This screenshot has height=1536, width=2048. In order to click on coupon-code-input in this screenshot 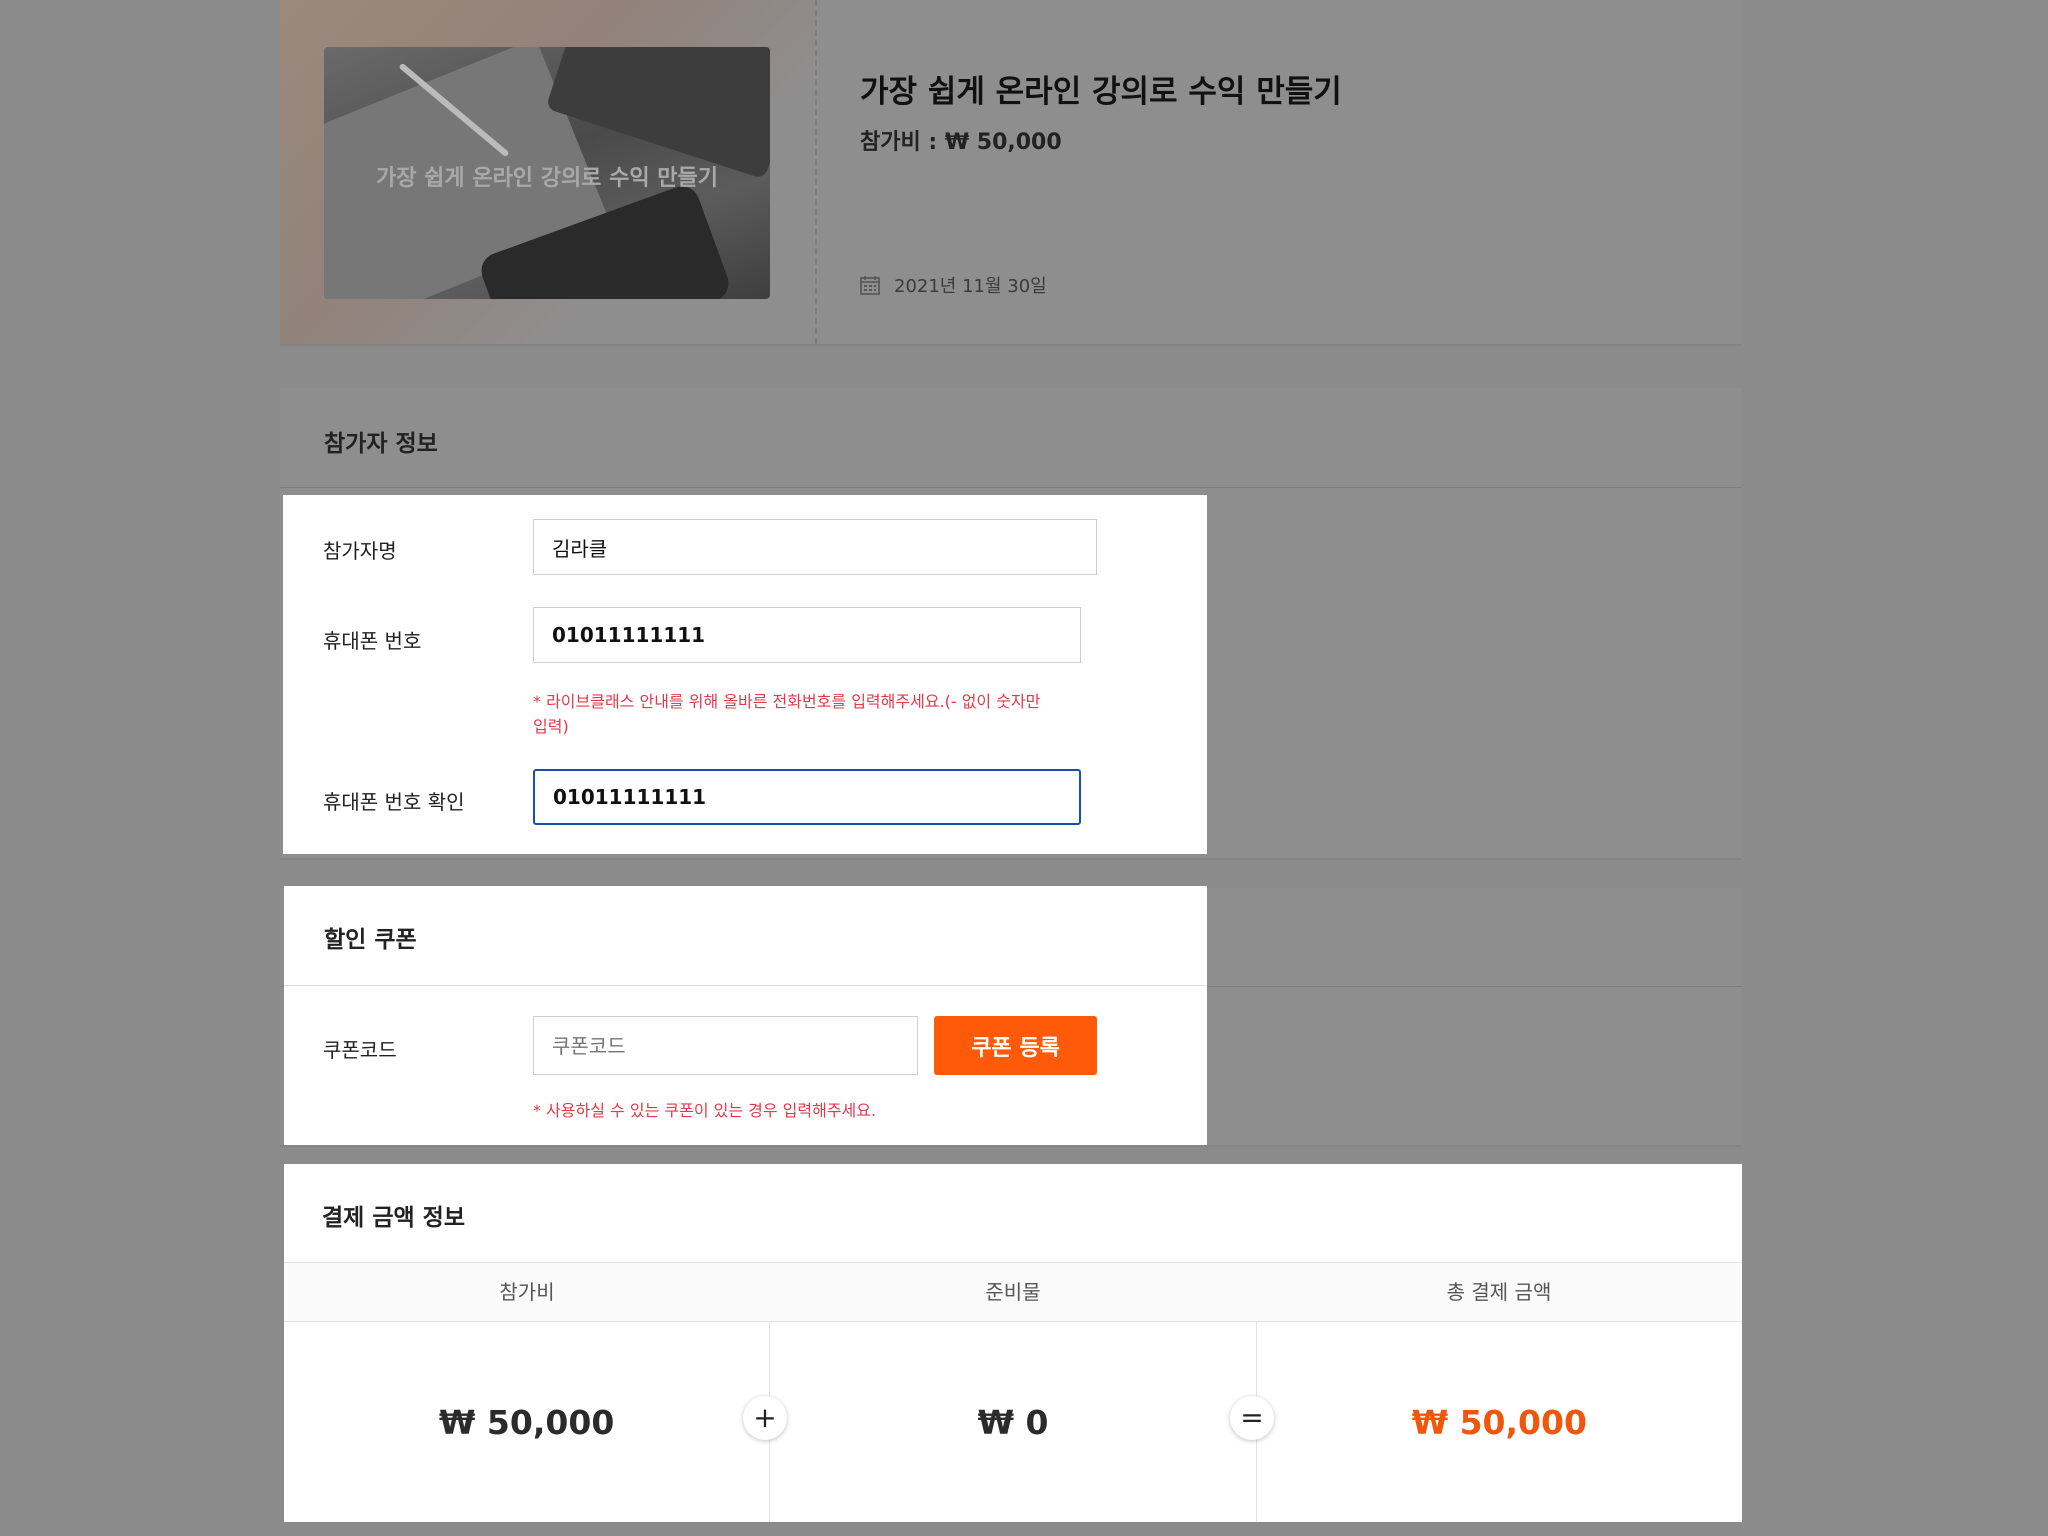, I will do `click(725, 1045)`.